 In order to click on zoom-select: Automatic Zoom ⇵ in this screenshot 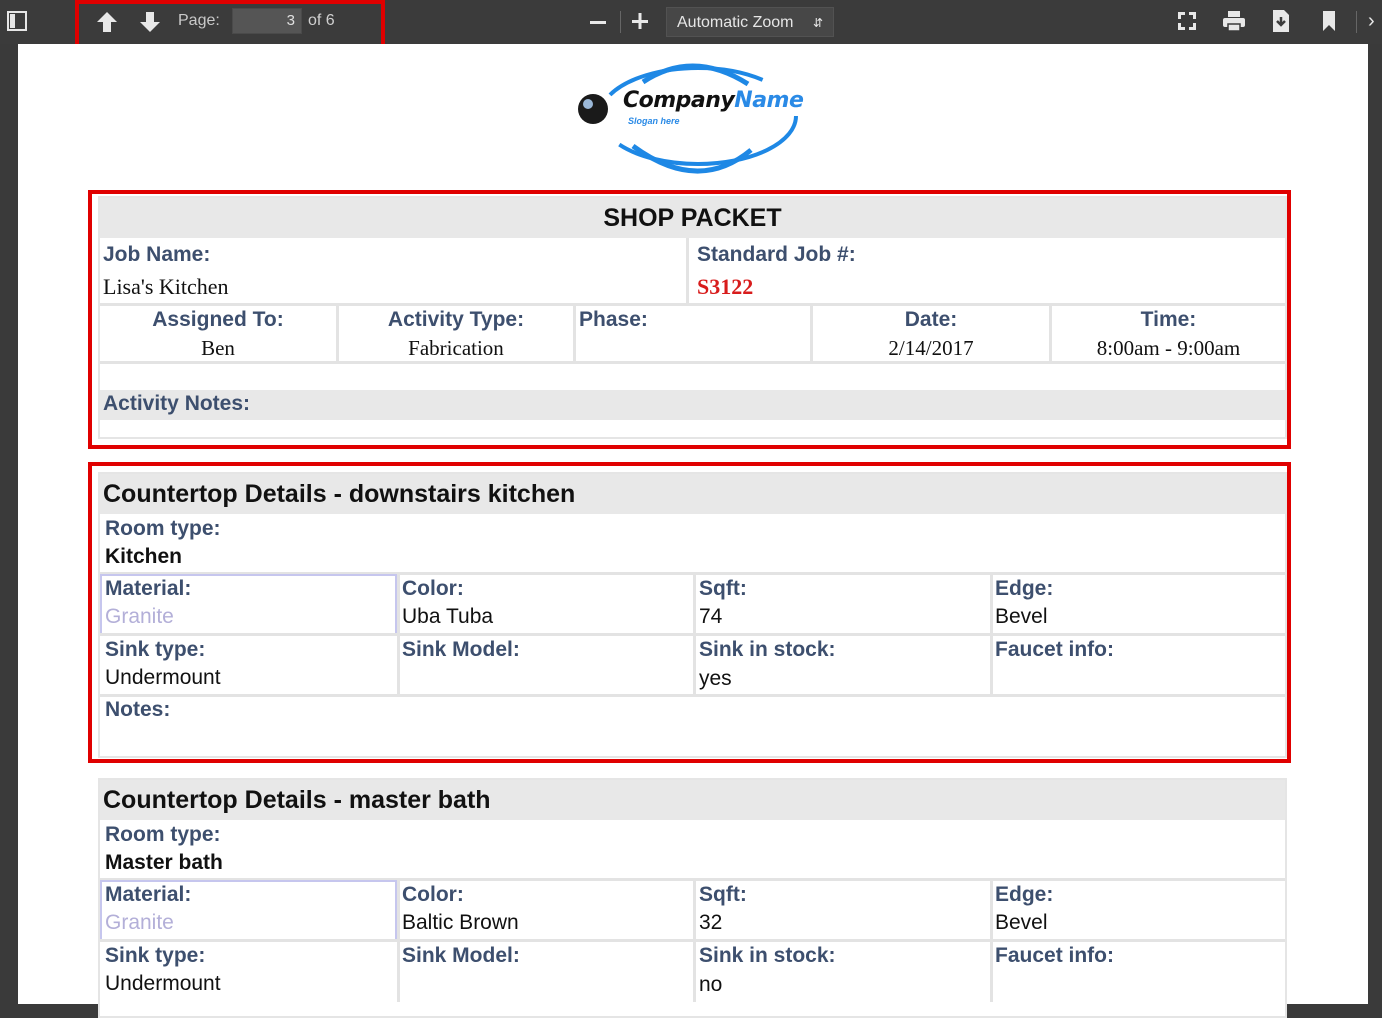, I will do `click(750, 22)`.